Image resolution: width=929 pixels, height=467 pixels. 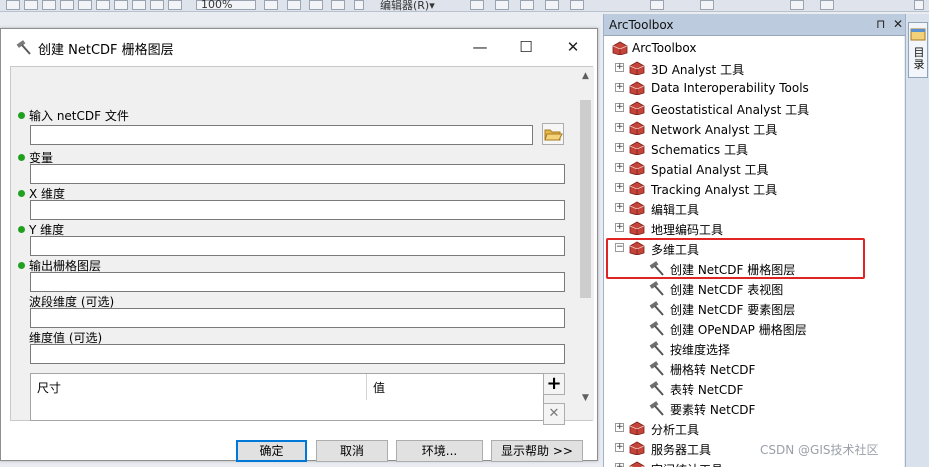 I want to click on close-icon: ✕, so click(x=898, y=24).